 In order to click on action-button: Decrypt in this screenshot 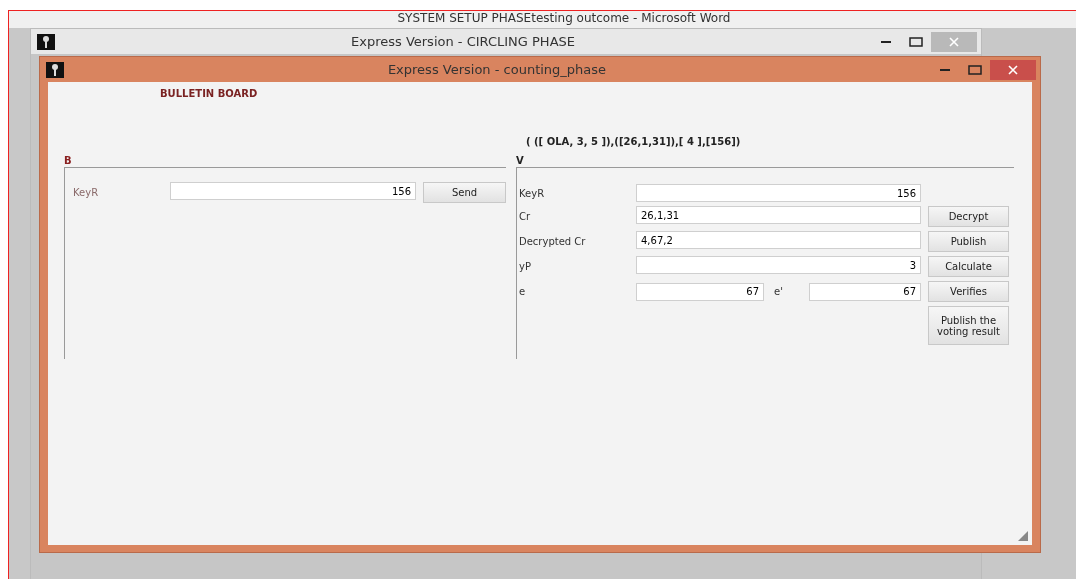, I will do `click(968, 216)`.